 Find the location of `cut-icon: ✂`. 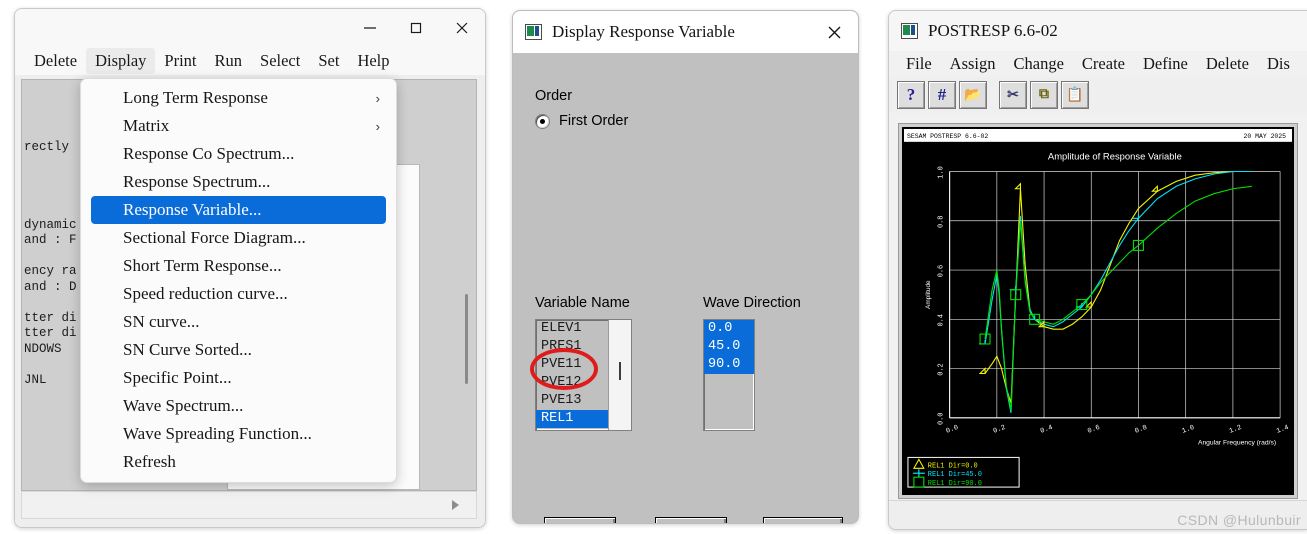

cut-icon: ✂ is located at coordinates (1013, 95).